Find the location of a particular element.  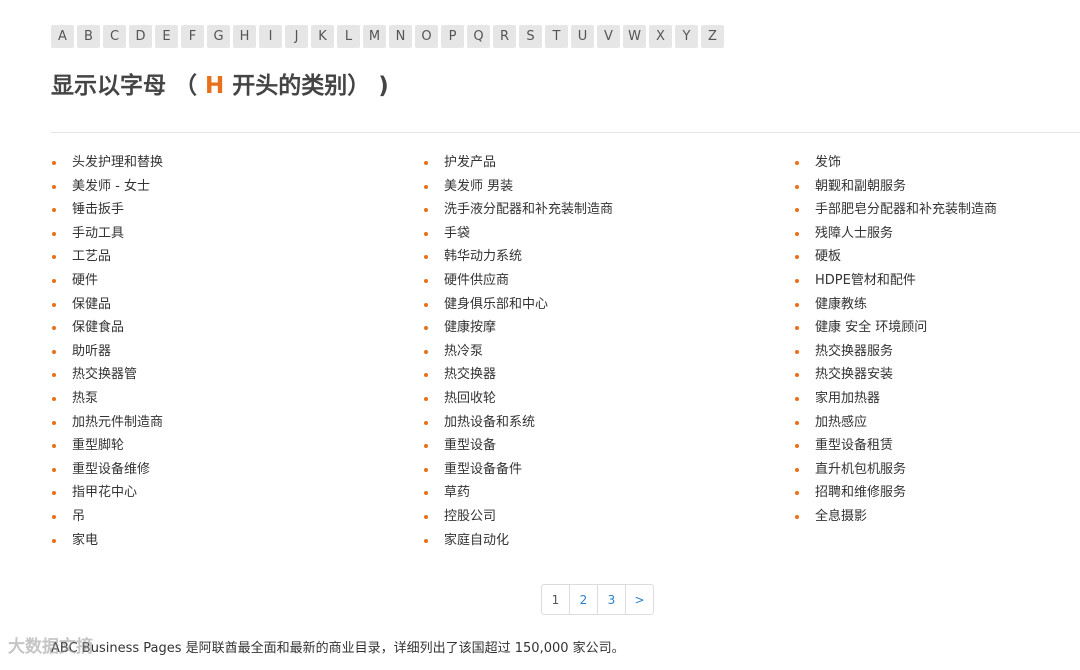

category-link: 家用加热器 is located at coordinates (895, 399).